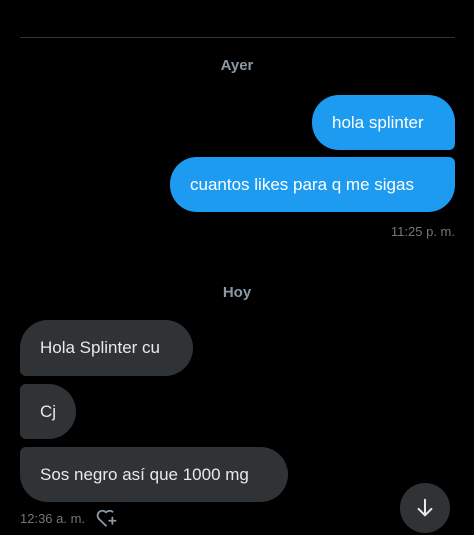  Describe the element at coordinates (237, 37) in the screenshot. I see `top-divider` at that location.